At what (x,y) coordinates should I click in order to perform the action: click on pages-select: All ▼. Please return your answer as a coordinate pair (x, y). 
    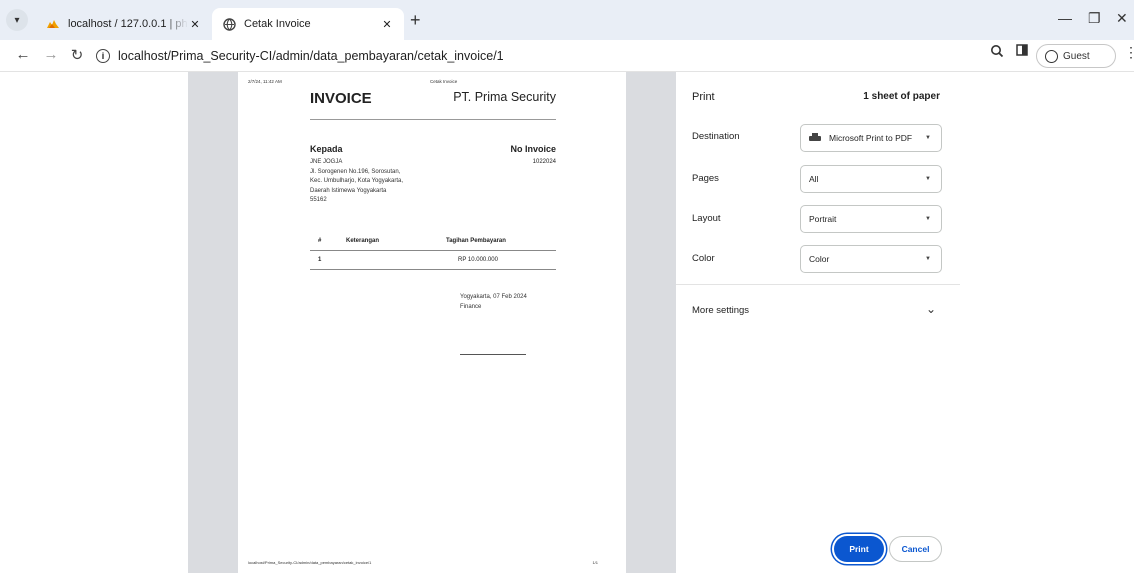
    Looking at the image, I should click on (871, 179).